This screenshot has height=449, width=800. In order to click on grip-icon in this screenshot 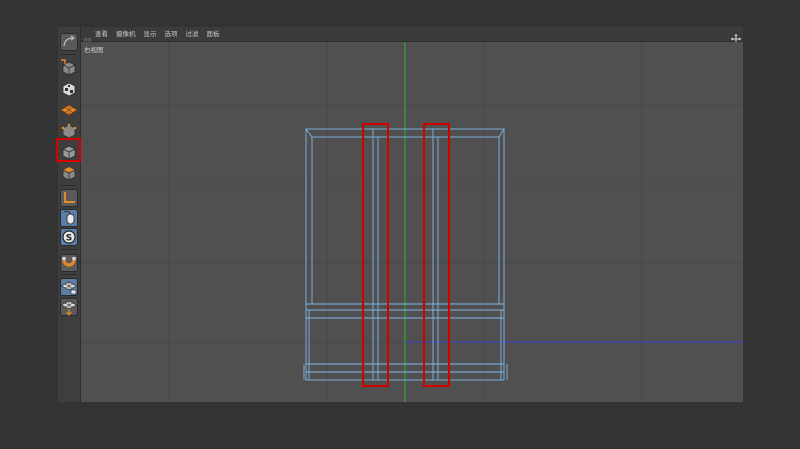, I will do `click(87, 38)`.